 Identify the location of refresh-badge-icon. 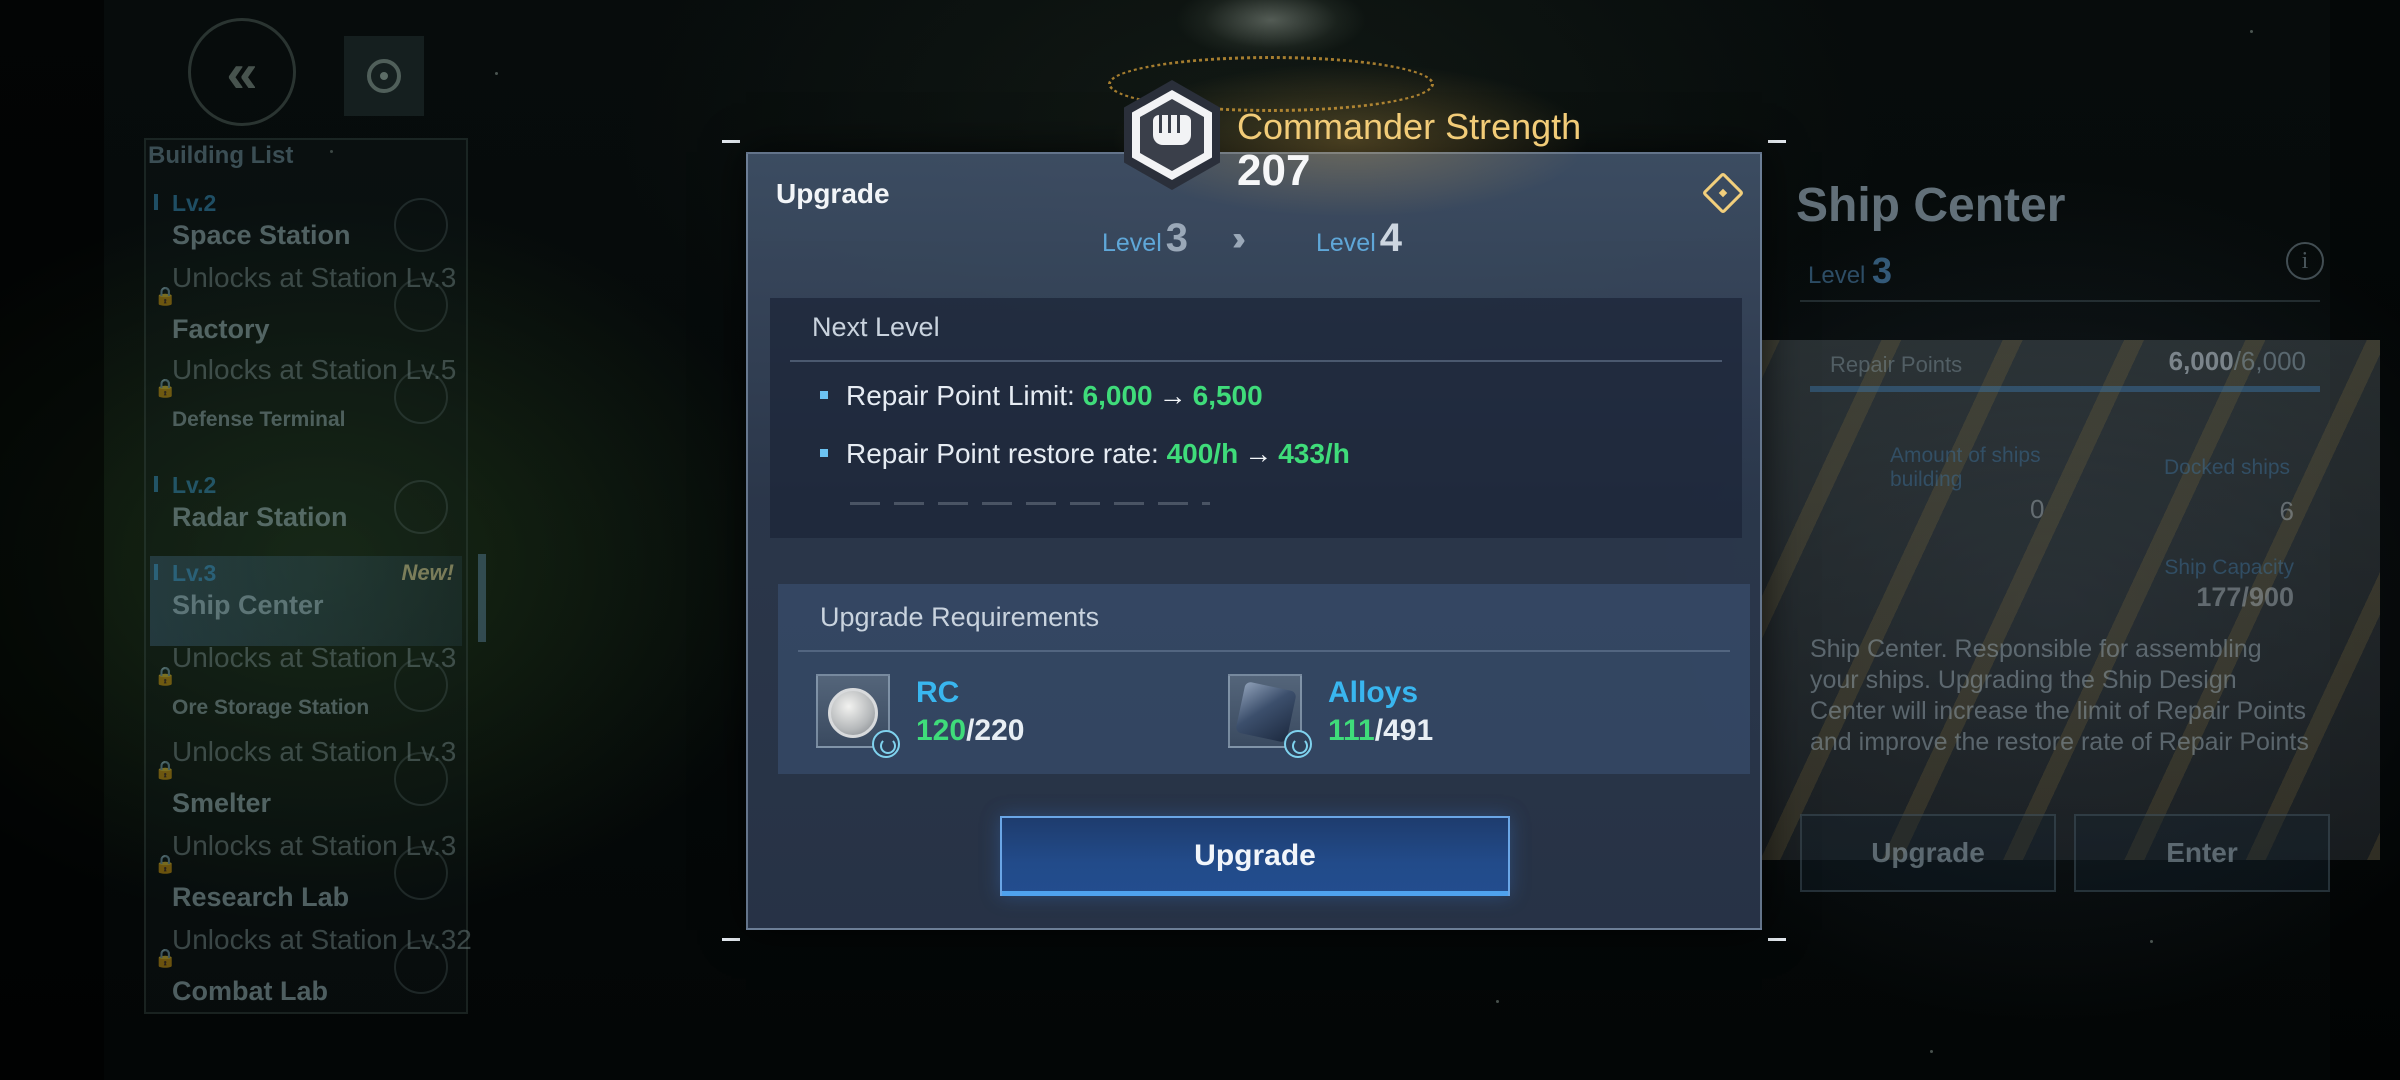
(886, 744).